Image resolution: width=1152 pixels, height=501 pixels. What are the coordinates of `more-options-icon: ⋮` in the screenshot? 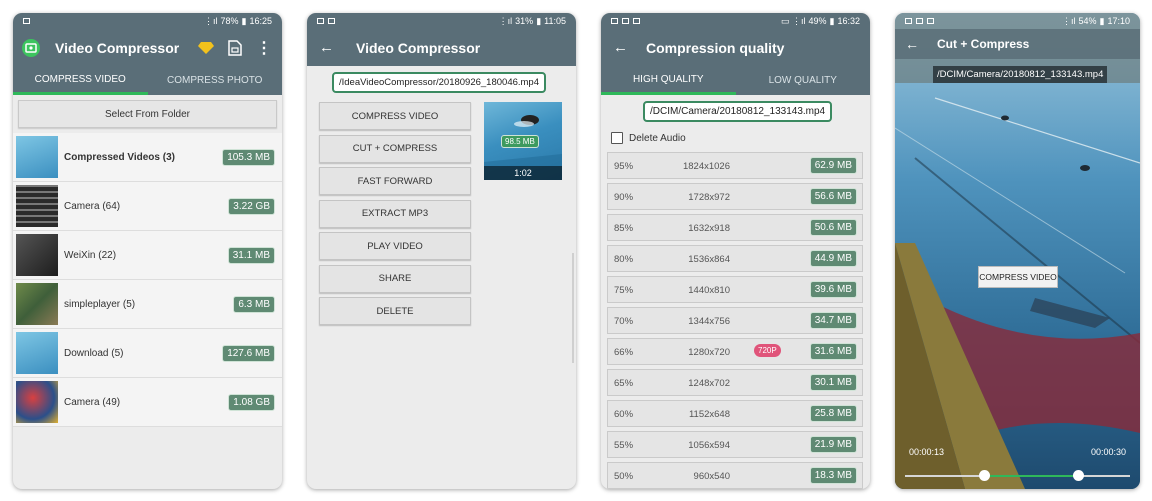 It's located at (264, 48).